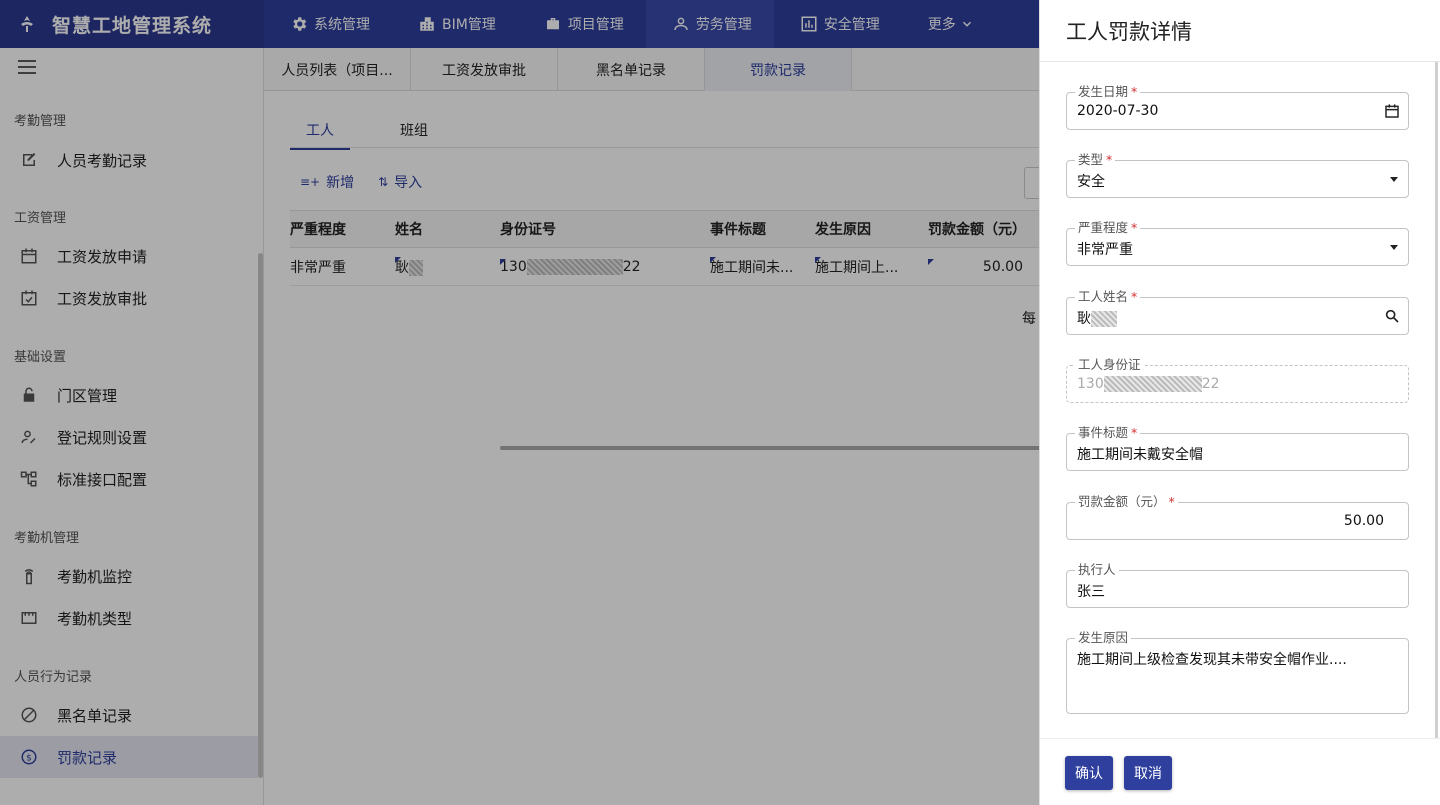  I want to click on worker-idcard-field: 工人身份证 130 22, so click(1237, 380).